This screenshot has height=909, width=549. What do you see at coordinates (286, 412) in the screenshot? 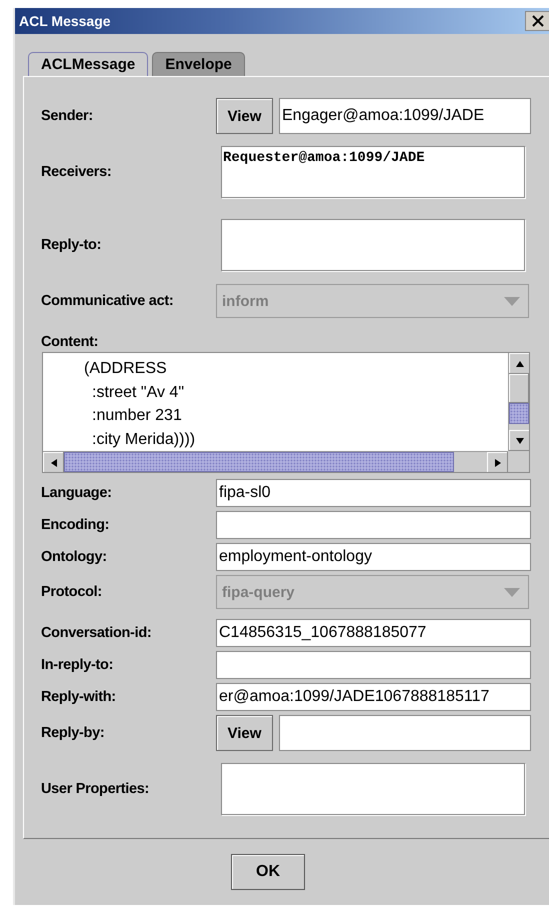
I see `content-text-area: (ADDRESS :street "Av 4" :number 231 :city Merida))))` at bounding box center [286, 412].